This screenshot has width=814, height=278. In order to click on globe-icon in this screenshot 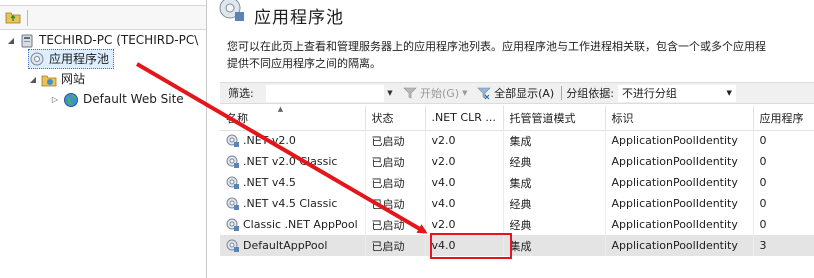, I will do `click(71, 99)`.